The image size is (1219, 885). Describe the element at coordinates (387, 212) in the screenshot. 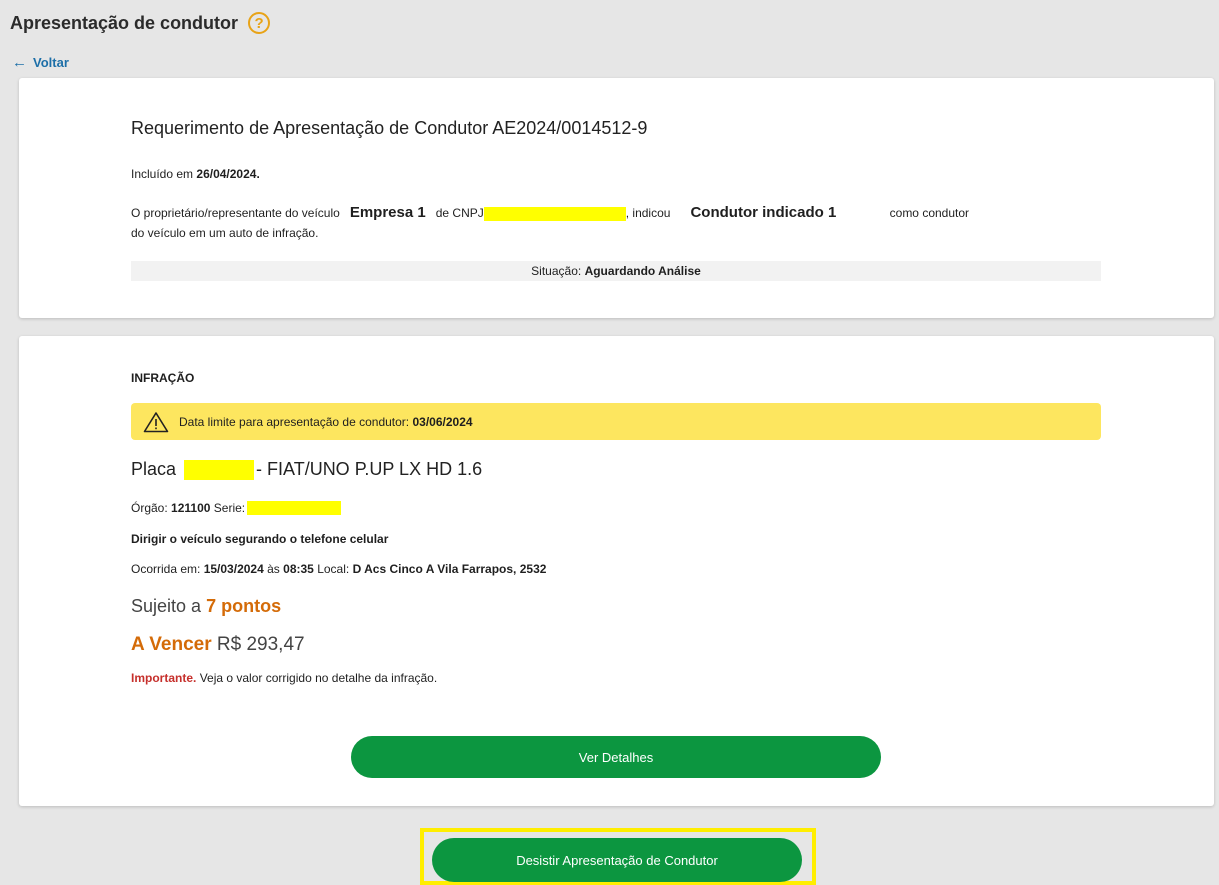

I see `company-name: Empresa 1` at that location.